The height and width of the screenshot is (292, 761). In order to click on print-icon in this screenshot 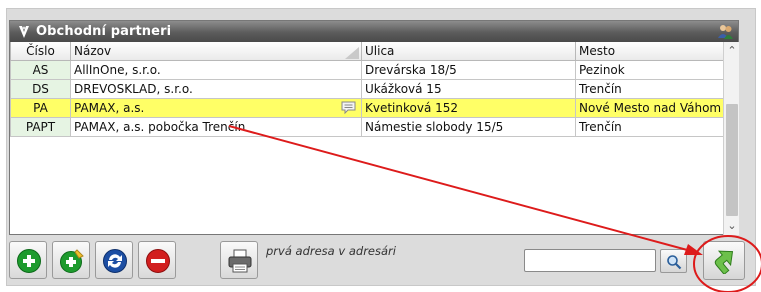, I will do `click(240, 261)`.